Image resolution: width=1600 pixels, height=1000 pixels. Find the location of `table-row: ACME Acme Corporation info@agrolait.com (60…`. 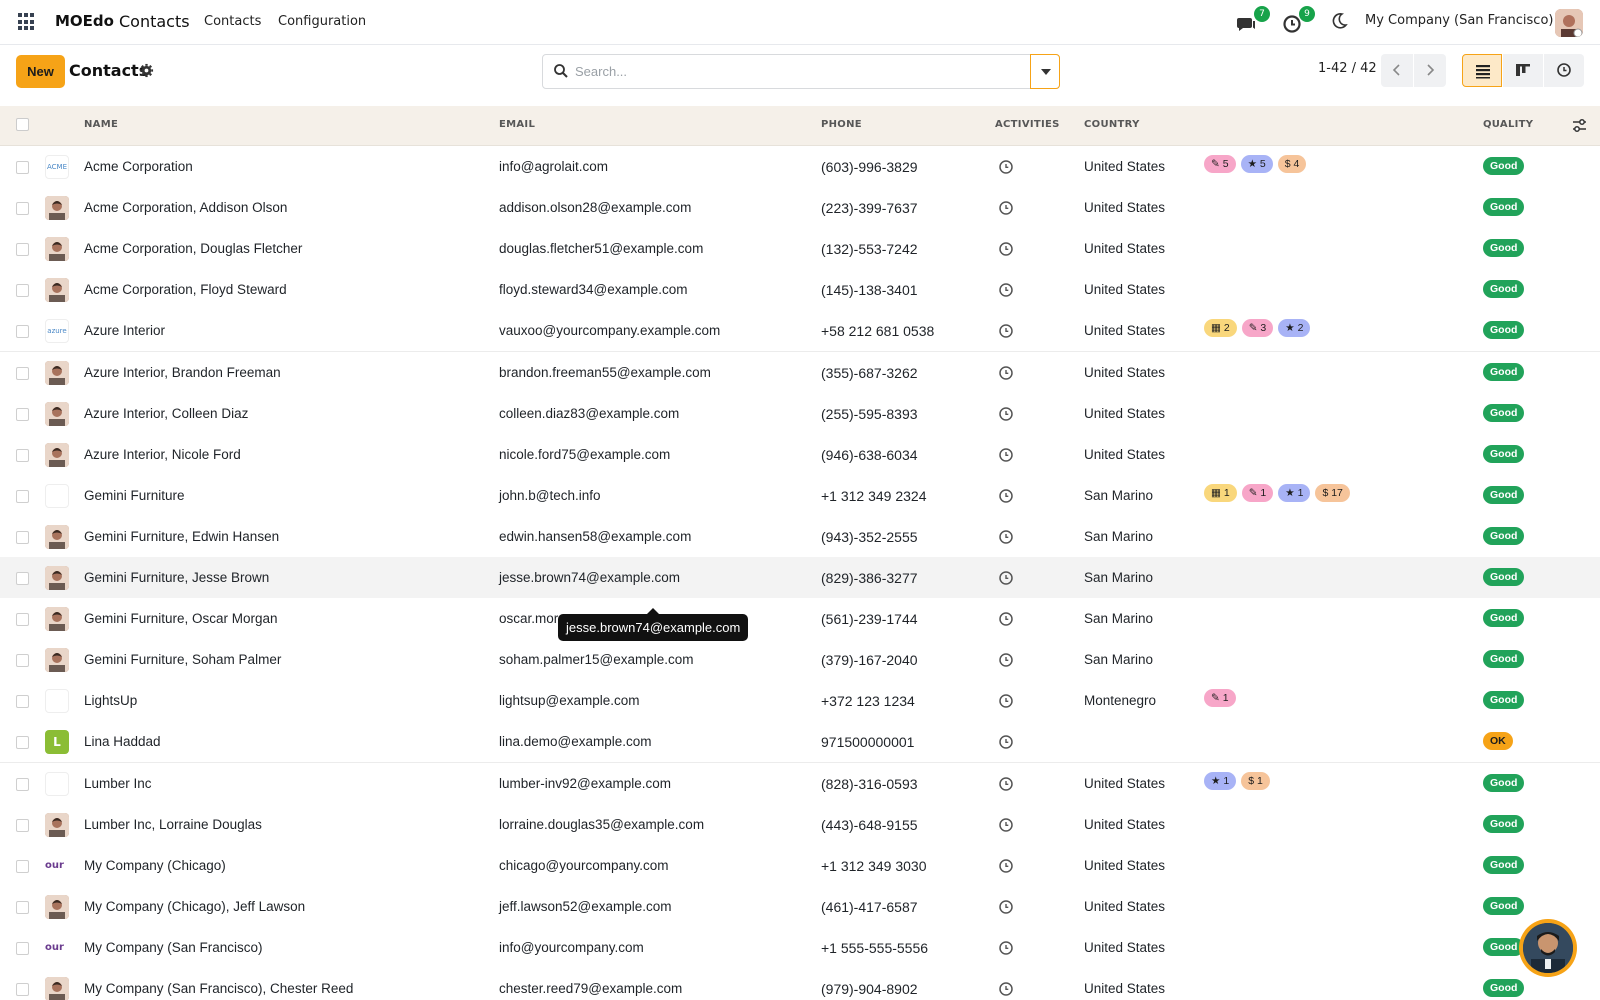

table-row: ACME Acme Corporation info@agrolait.com (60… is located at coordinates (800, 167).